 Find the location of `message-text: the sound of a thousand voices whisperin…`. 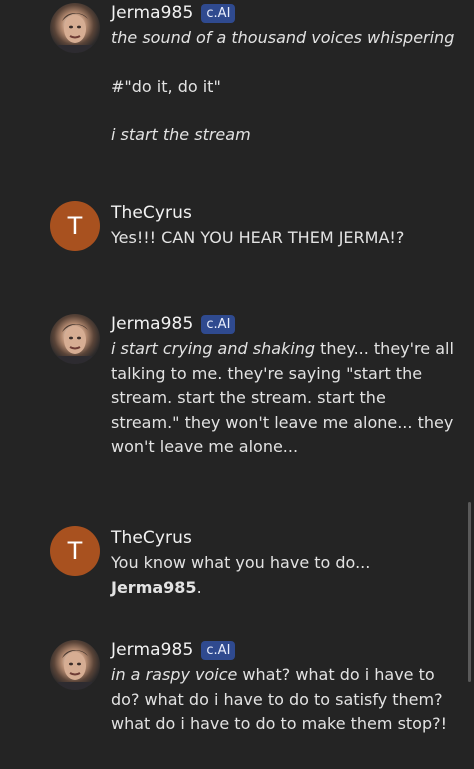

message-text: the sound of a thousand voices whisperin… is located at coordinates (283, 87).